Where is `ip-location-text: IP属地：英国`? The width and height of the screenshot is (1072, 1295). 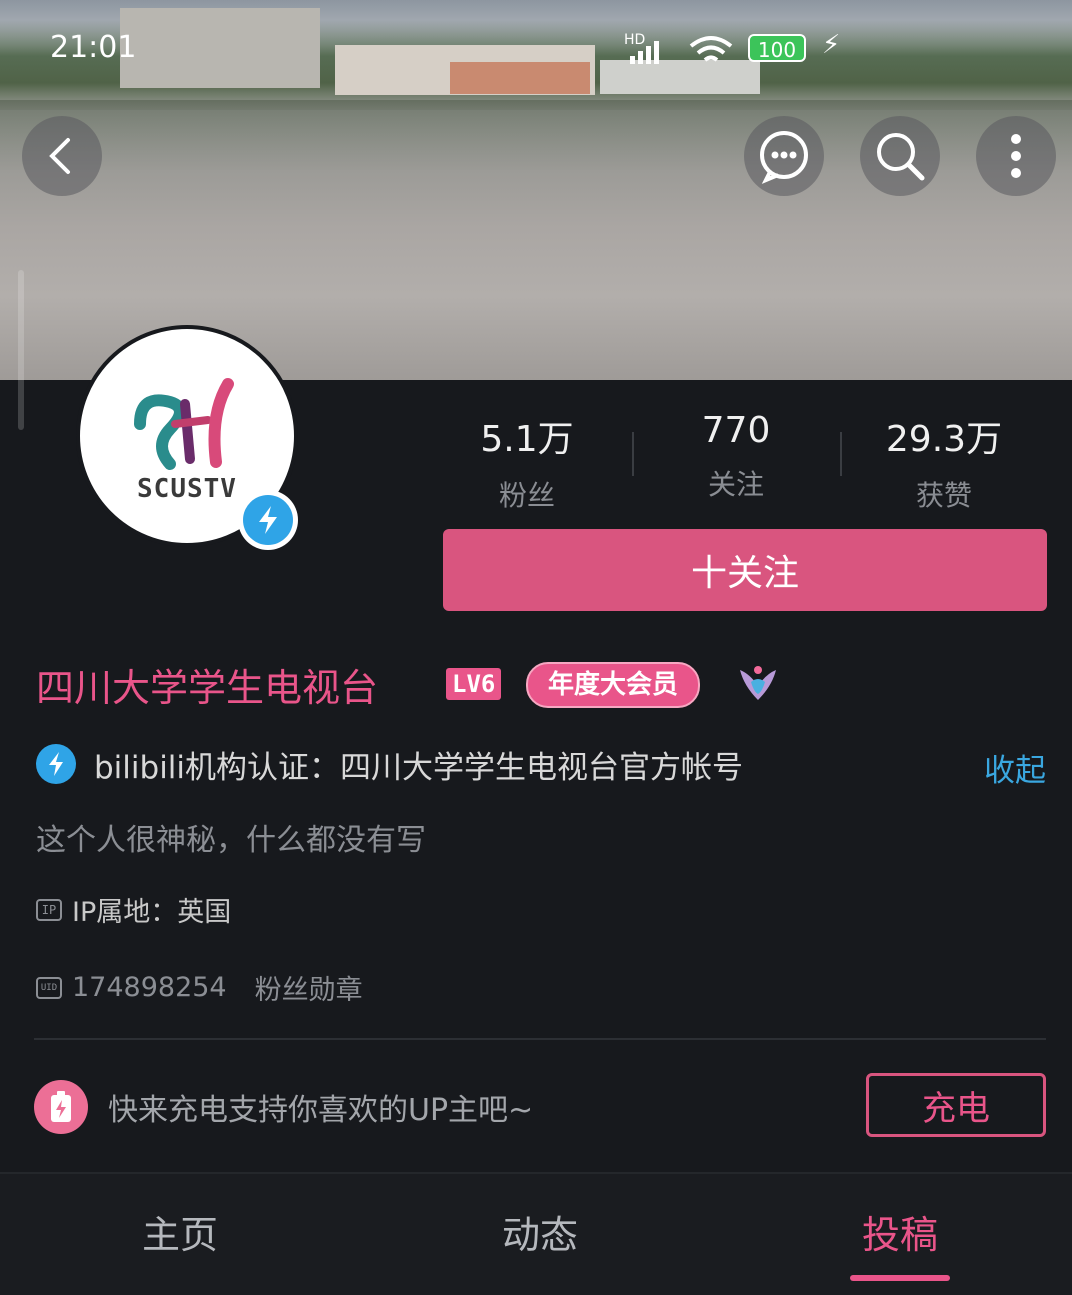
ip-location-text: IP属地：英国 is located at coordinates (152, 912).